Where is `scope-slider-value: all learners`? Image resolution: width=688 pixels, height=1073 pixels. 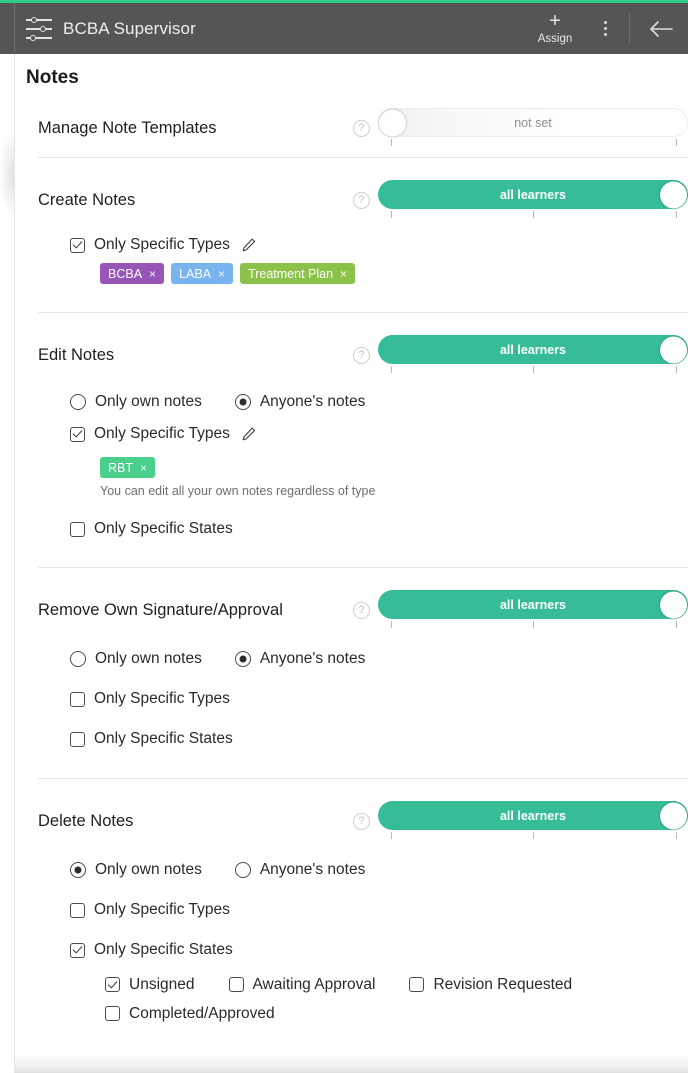 scope-slider-value: all learners is located at coordinates (532, 194).